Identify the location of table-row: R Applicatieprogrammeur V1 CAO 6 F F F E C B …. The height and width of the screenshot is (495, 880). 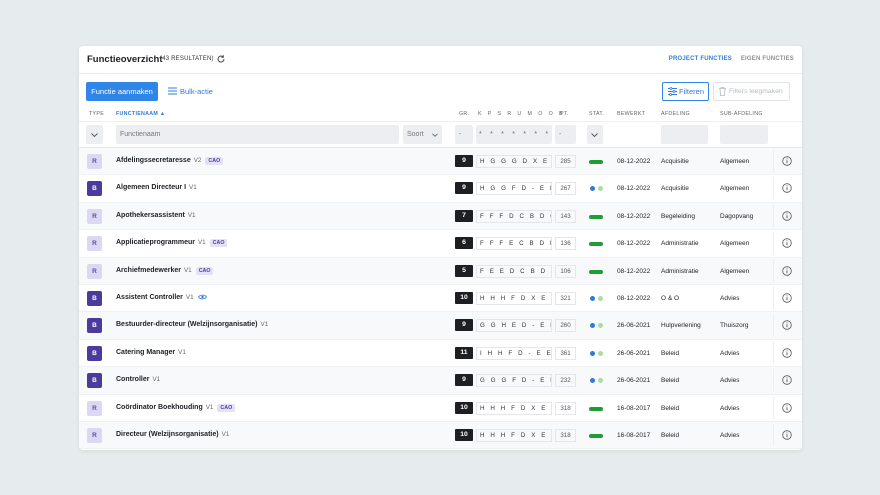
(440, 244).